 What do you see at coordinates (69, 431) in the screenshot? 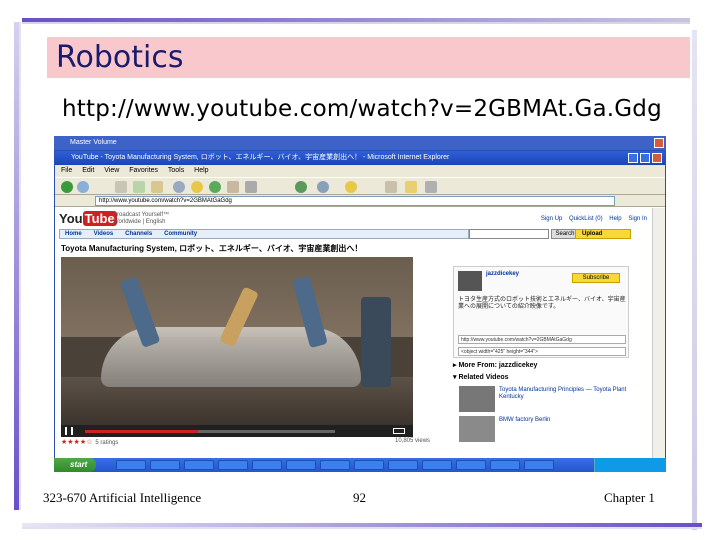
I see `pause-icon` at bounding box center [69, 431].